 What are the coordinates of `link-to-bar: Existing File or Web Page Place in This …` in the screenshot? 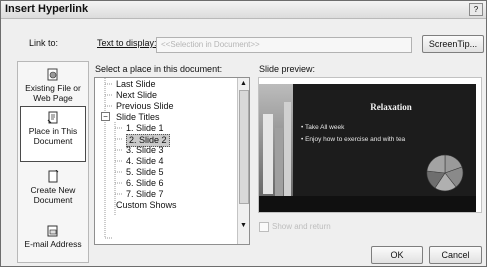 It's located at (53, 162).